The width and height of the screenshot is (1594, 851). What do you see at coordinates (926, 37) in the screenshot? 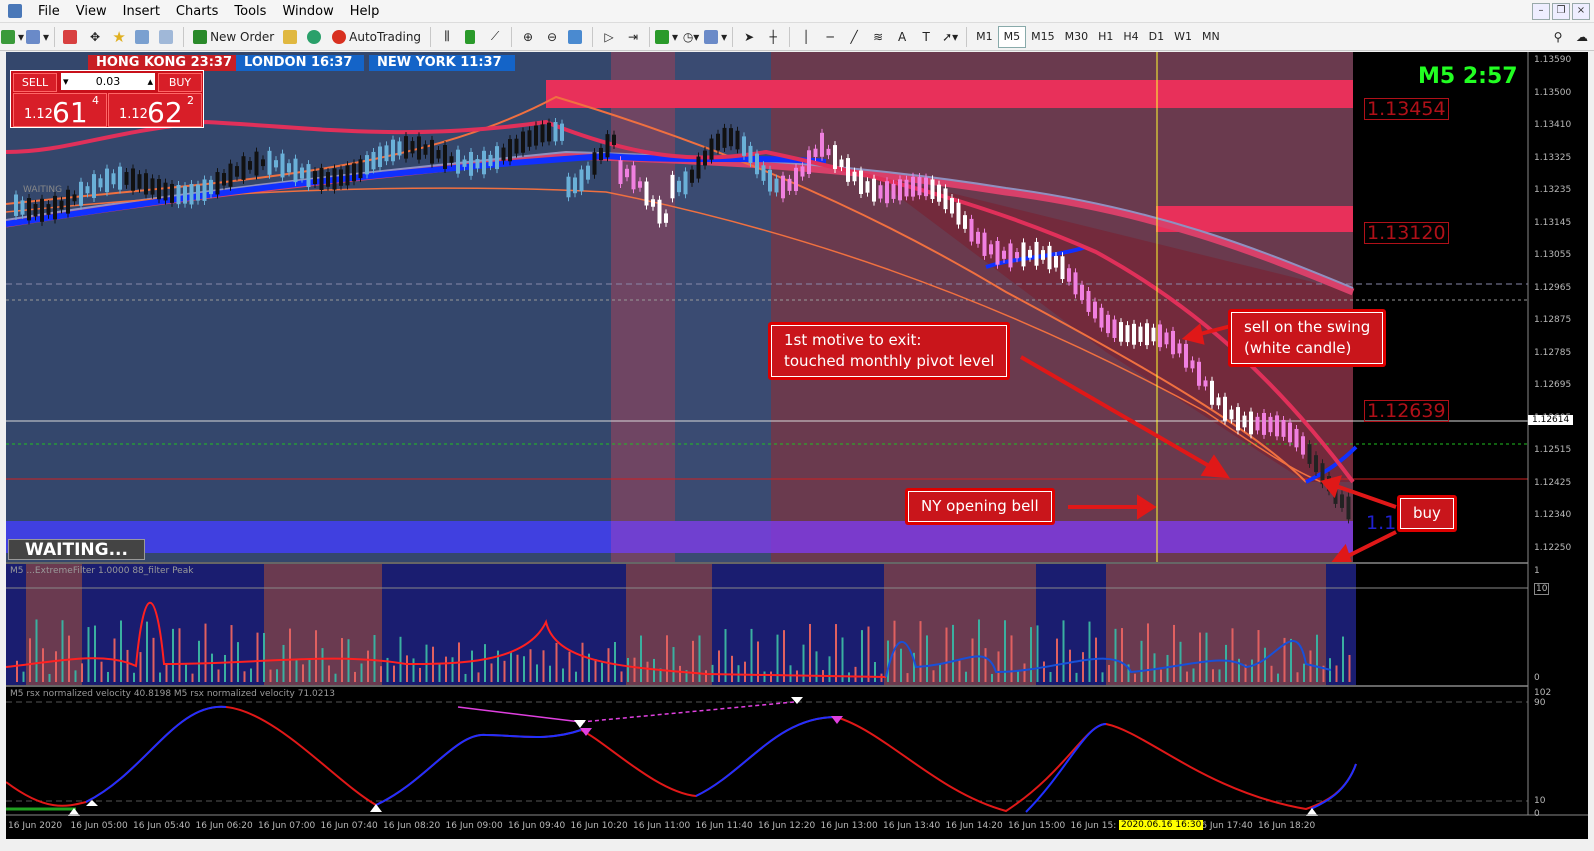
I see `text-label-icon: T` at bounding box center [926, 37].